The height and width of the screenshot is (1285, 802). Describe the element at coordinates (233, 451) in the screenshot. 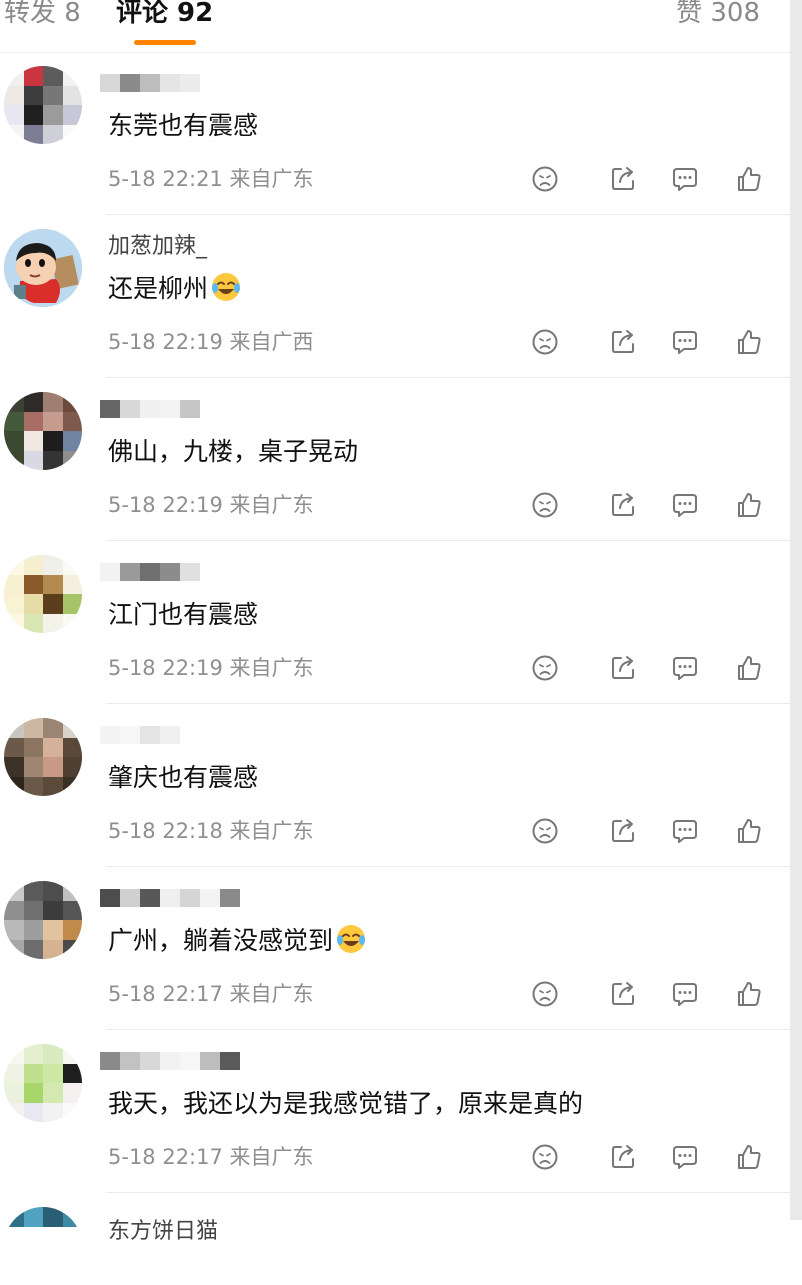

I see `comment-text: 佛山，九楼，桌子晃动` at that location.